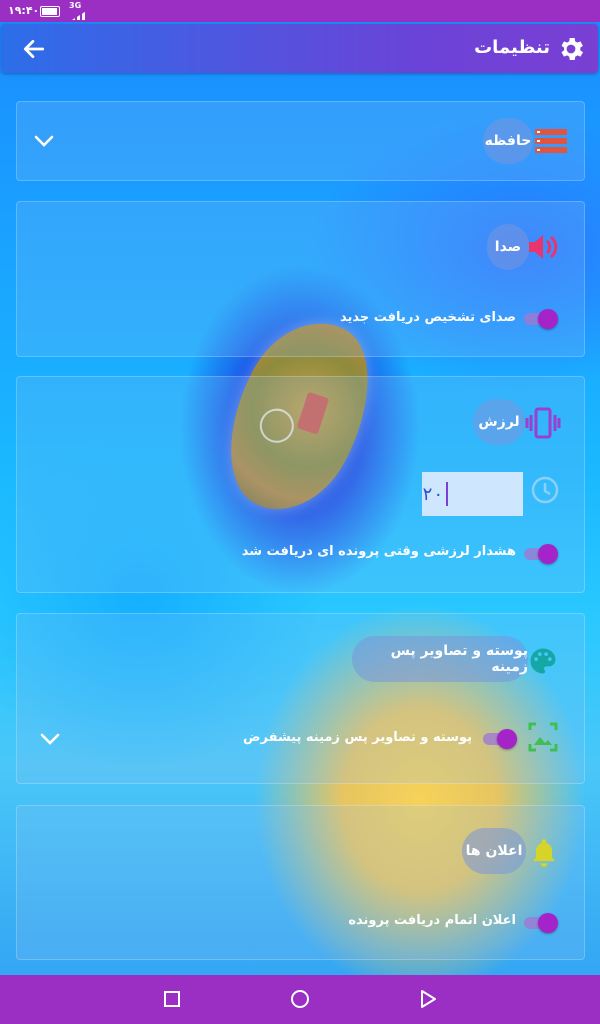 This screenshot has width=600, height=1024. What do you see at coordinates (544, 853) in the screenshot?
I see `bell-icon` at bounding box center [544, 853].